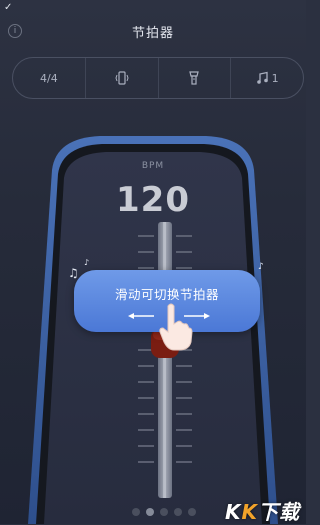  Describe the element at coordinates (153, 166) in the screenshot. I see `bpm-label: BPM` at that location.